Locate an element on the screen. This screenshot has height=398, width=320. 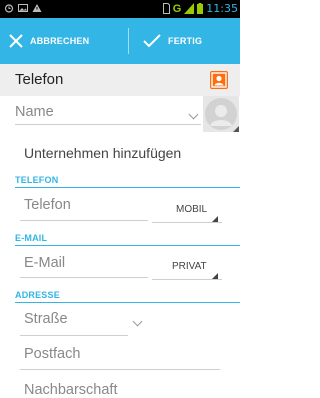
checkmark-icon is located at coordinates (152, 41).